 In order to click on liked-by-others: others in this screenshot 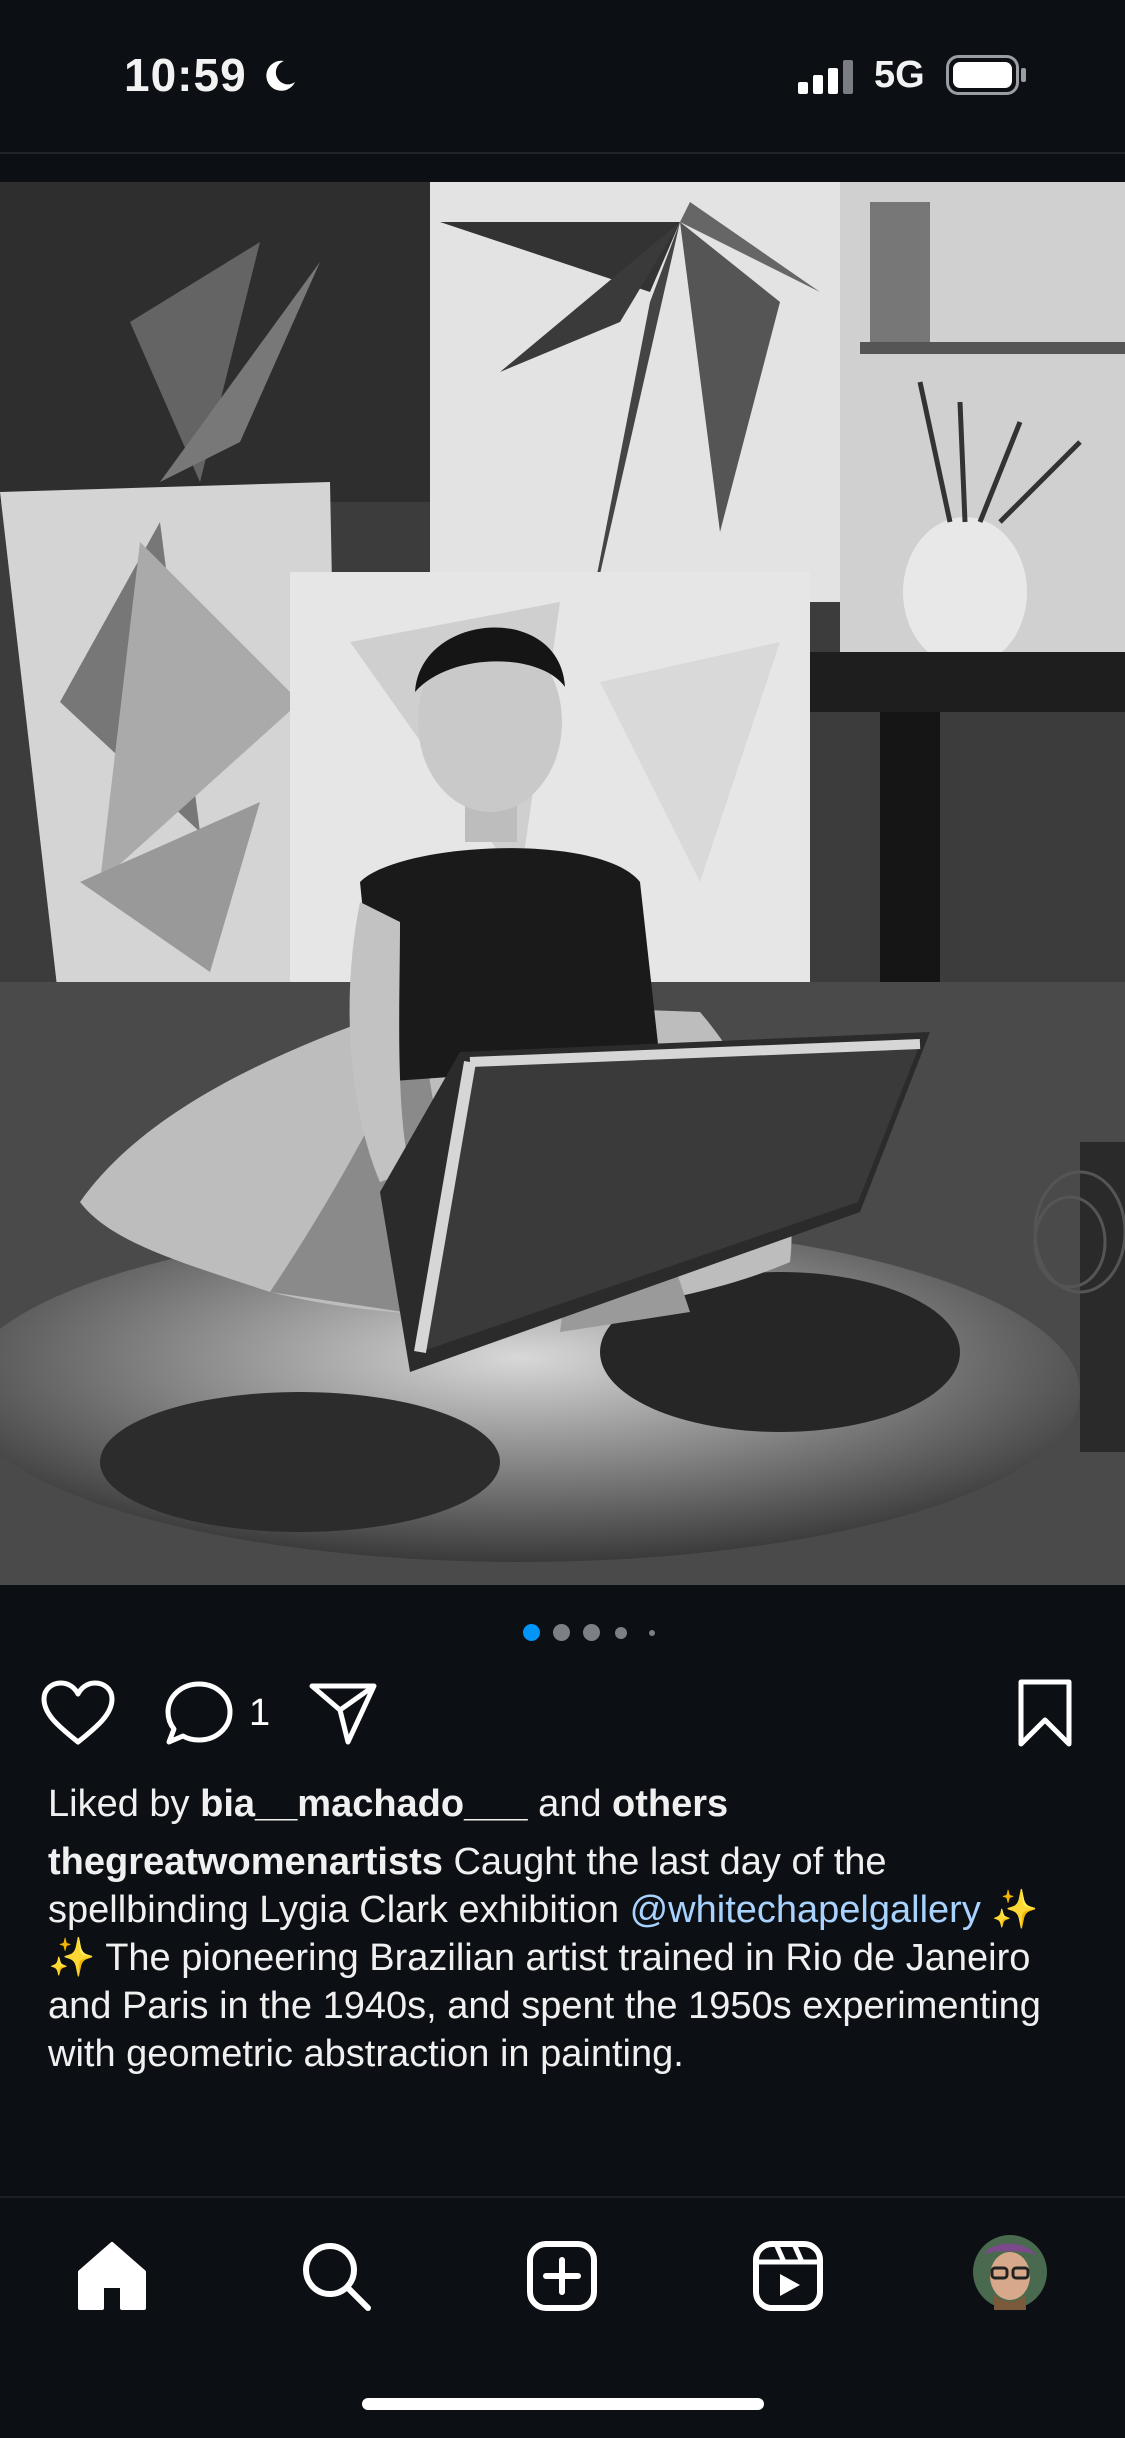, I will do `click(670, 1804)`.